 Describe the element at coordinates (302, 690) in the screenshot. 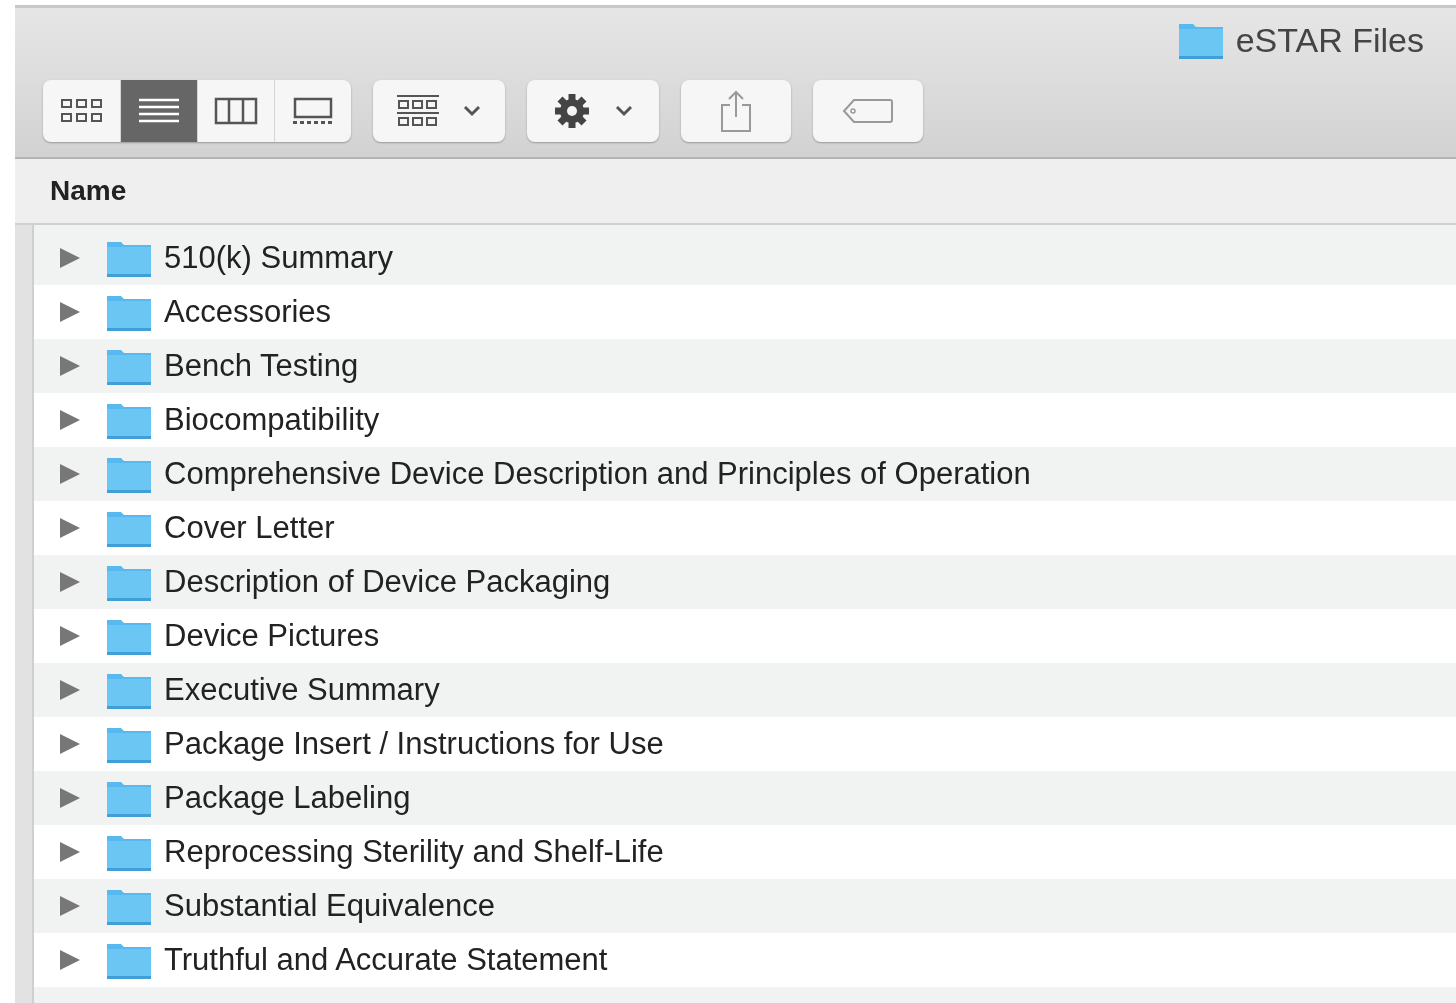

I see `folder-name: Executive Summary` at that location.